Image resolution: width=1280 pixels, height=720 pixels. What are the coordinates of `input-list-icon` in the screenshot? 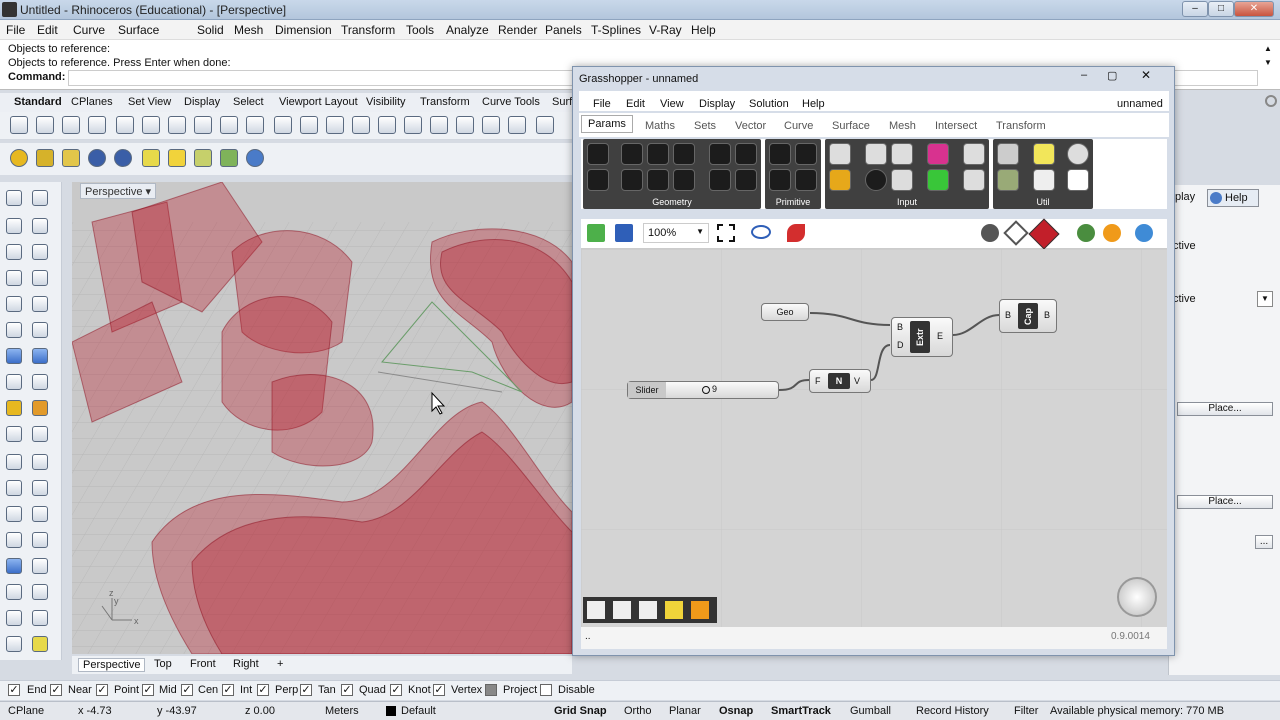 It's located at (902, 180).